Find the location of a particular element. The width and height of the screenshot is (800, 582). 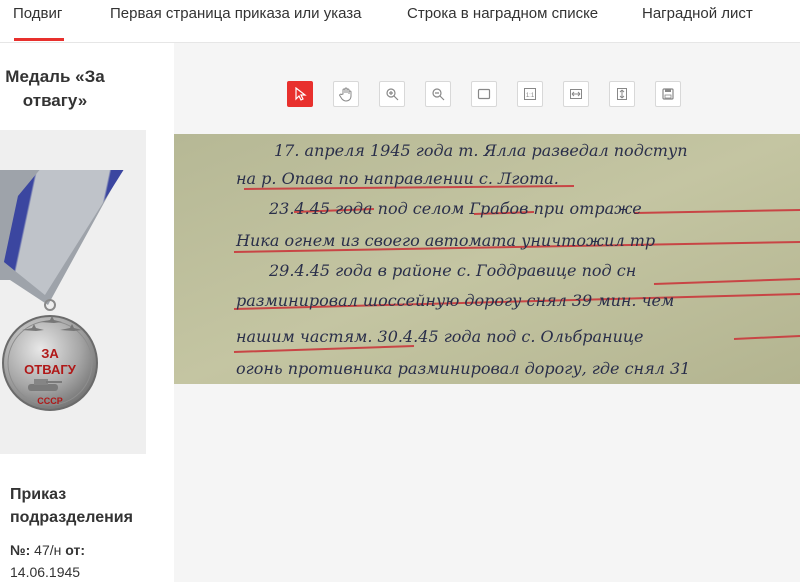

order-number-line: №: 47/н от: is located at coordinates (47, 550).